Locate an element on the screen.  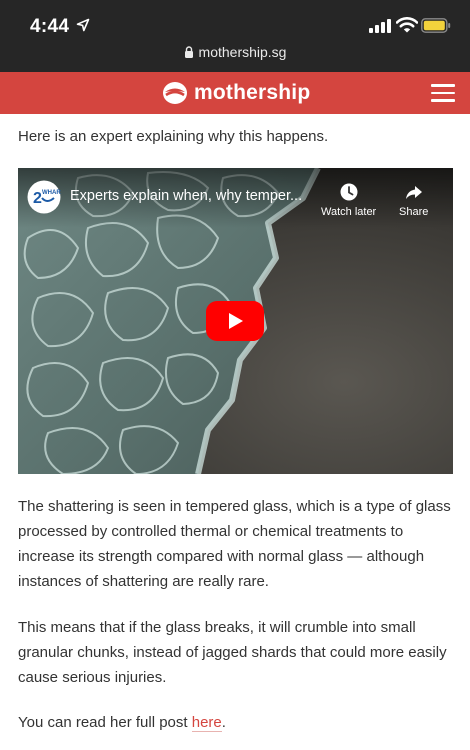
battery-icon is located at coordinates (436, 25).